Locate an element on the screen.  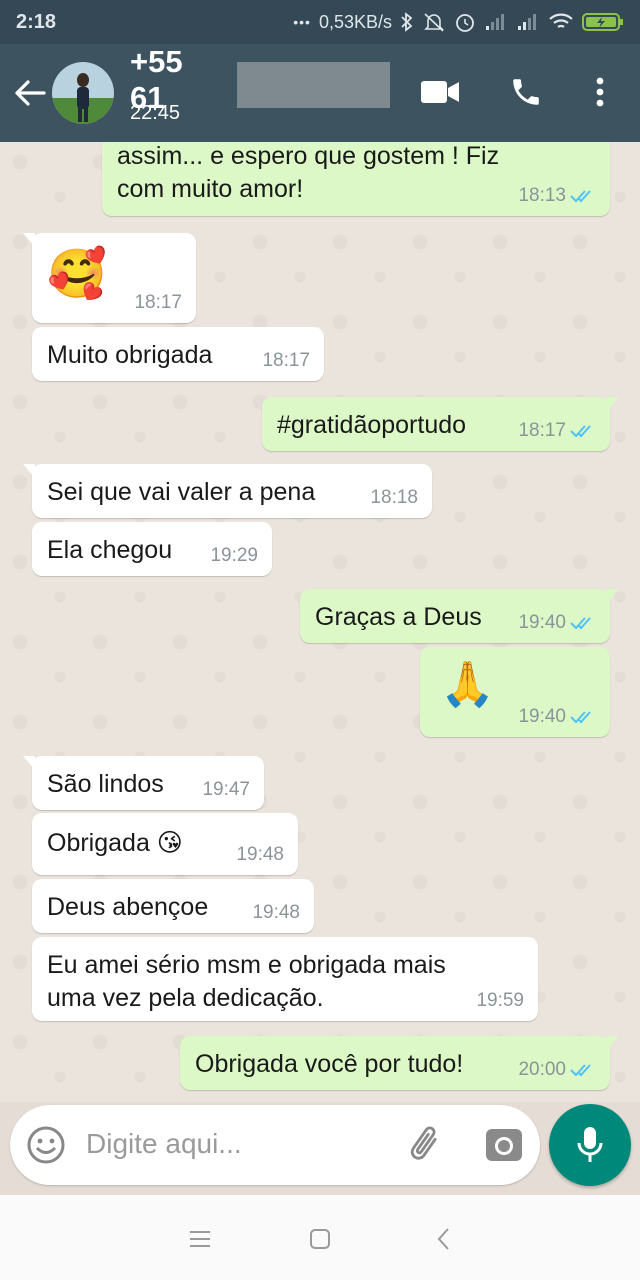
message-text: 🙏 is located at coordinates (467, 684).